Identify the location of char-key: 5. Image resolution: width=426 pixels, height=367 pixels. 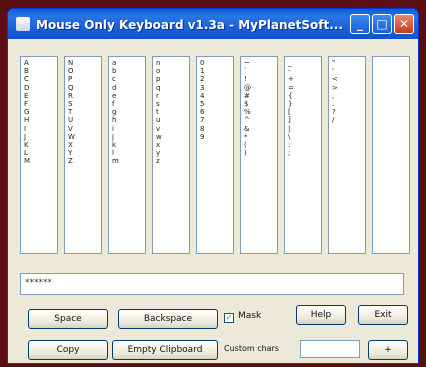
(216, 104).